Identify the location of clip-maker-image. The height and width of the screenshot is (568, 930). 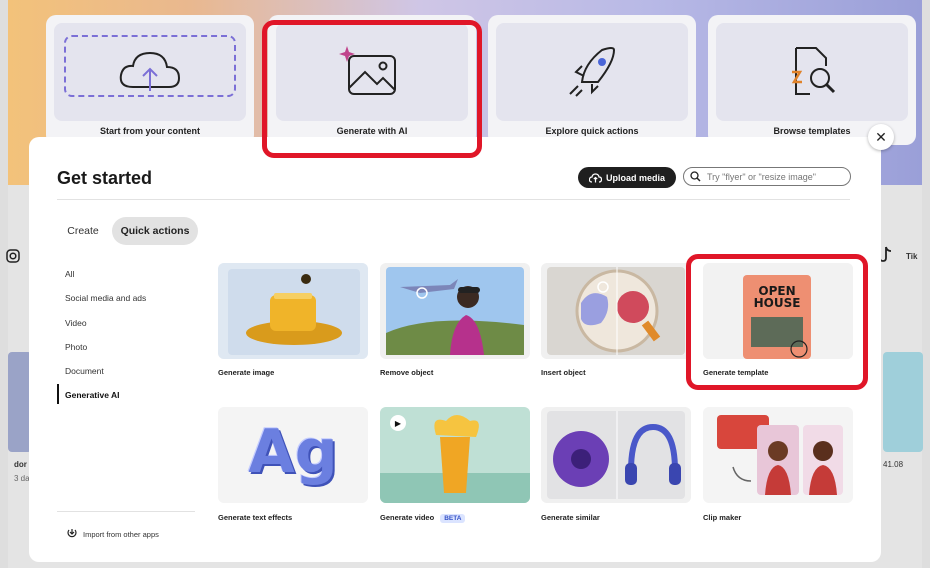
(780, 455).